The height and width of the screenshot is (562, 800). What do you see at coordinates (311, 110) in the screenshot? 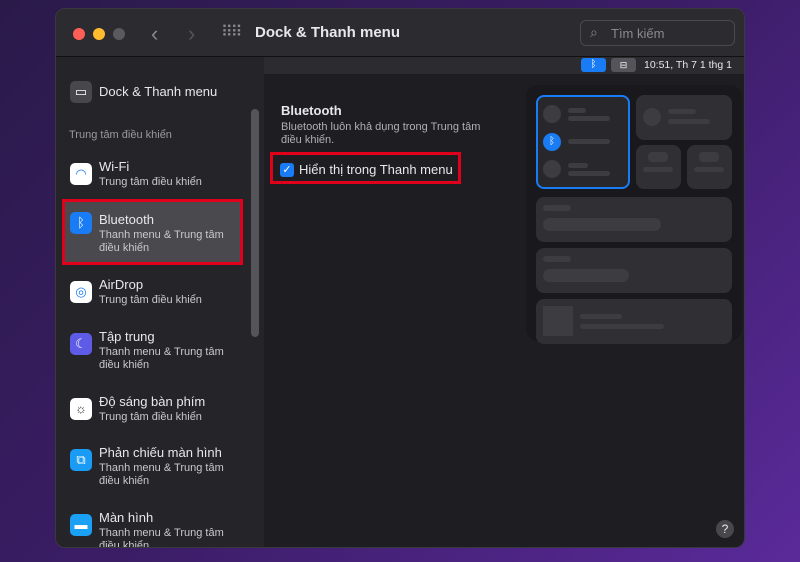
I see `section-heading: Bluetooth` at bounding box center [311, 110].